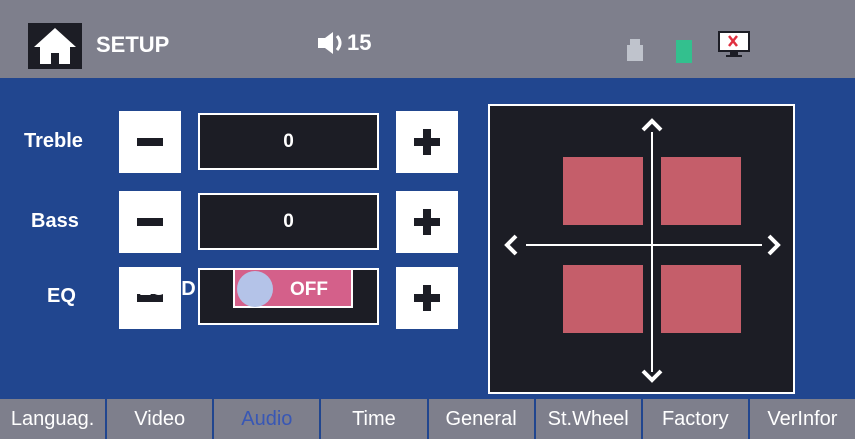 The width and height of the screenshot is (855, 439). Describe the element at coordinates (255, 289) in the screenshot. I see `toggle-knob` at that location.